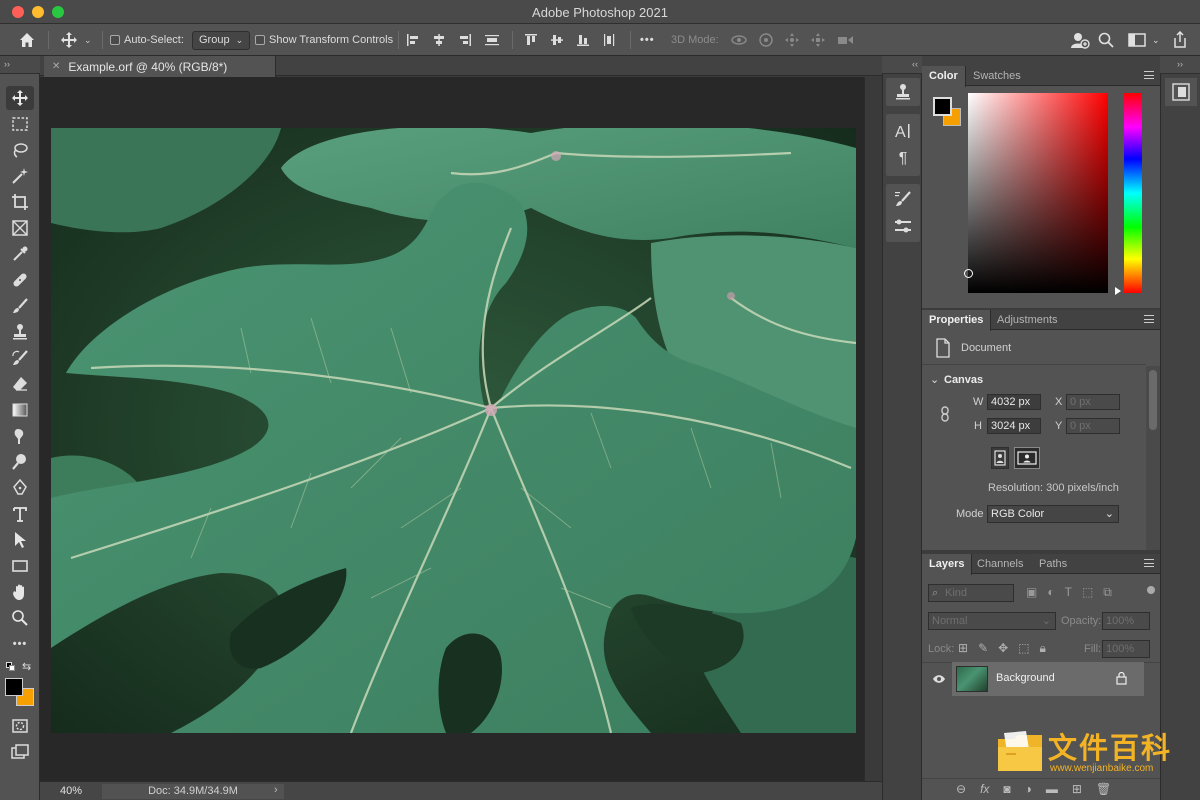 This screenshot has height=800, width=1200. What do you see at coordinates (1027, 320) in the screenshot?
I see `tab-adjustments: Adjustments` at bounding box center [1027, 320].